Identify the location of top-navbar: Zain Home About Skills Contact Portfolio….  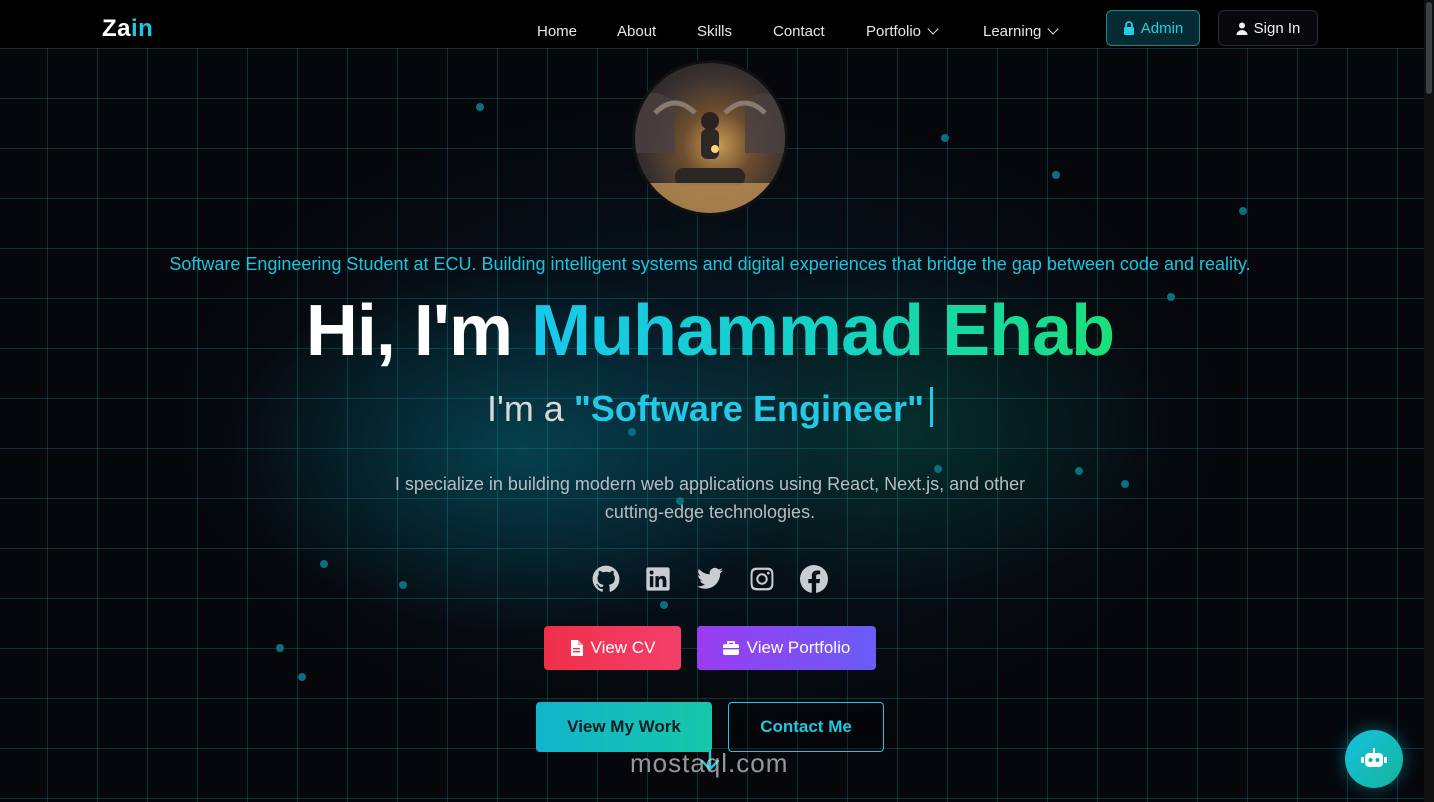
(712, 24).